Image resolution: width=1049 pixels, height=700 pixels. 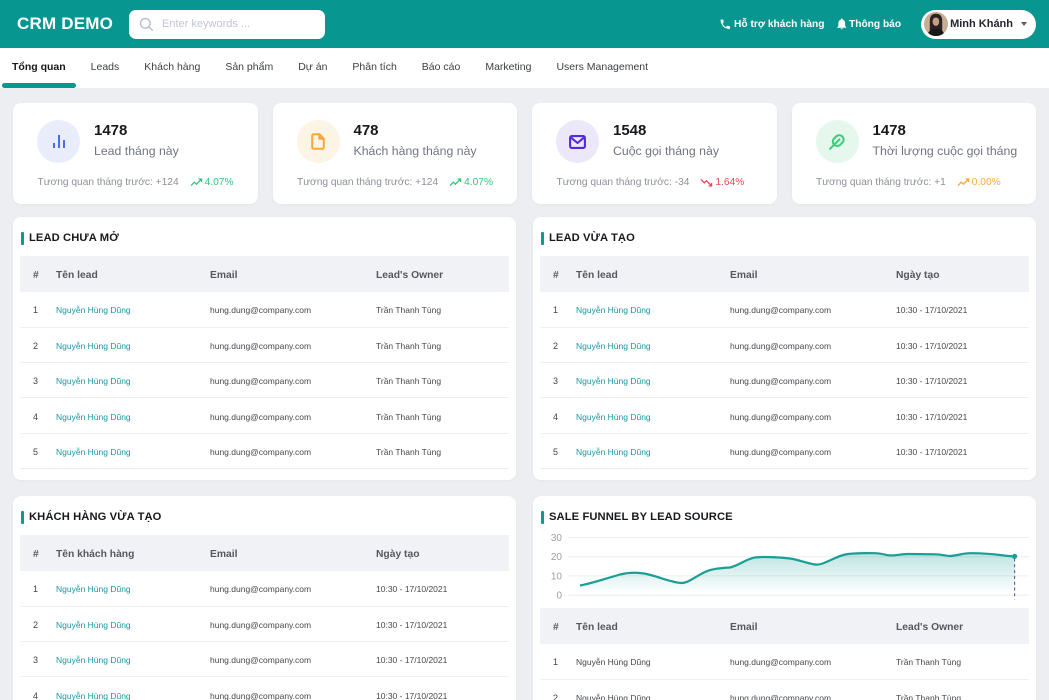 What do you see at coordinates (557, 557) in the screenshot?
I see `svg-text: 20` at bounding box center [557, 557].